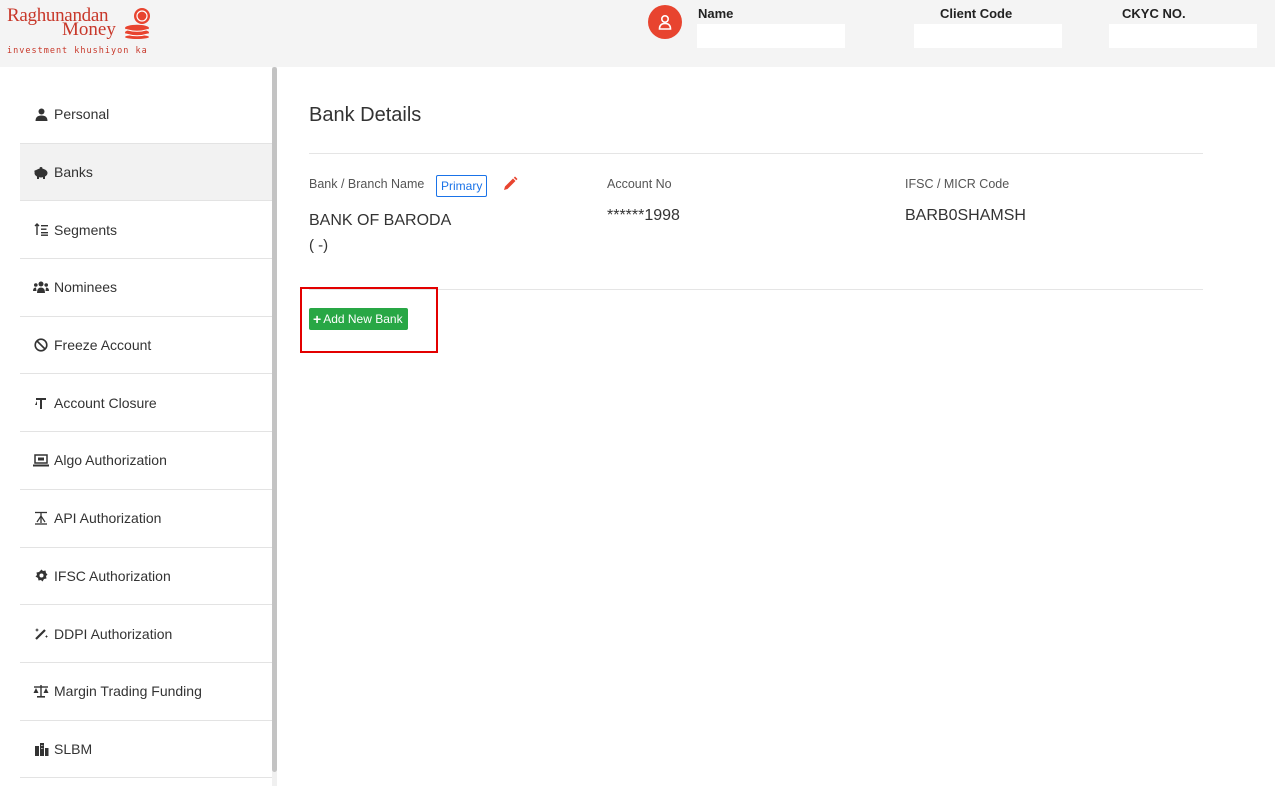 The height and width of the screenshot is (786, 1275). Describe the element at coordinates (41, 460) in the screenshot. I see `laptop-icon` at that location.